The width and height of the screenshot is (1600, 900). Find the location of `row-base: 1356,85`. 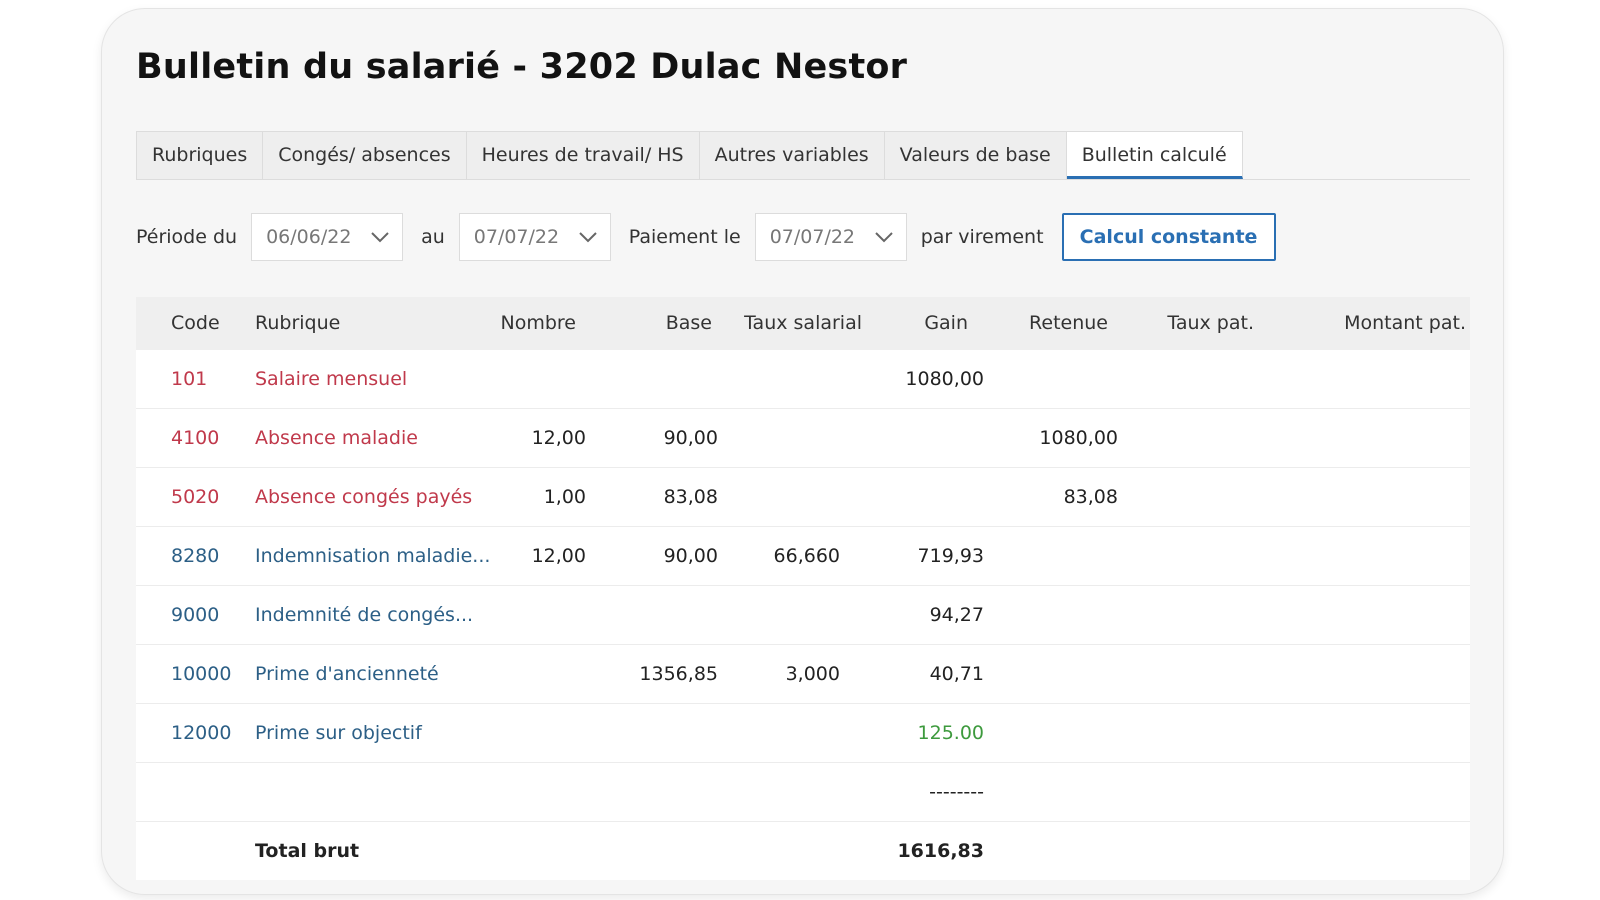

row-base: 1356,85 is located at coordinates (678, 674).